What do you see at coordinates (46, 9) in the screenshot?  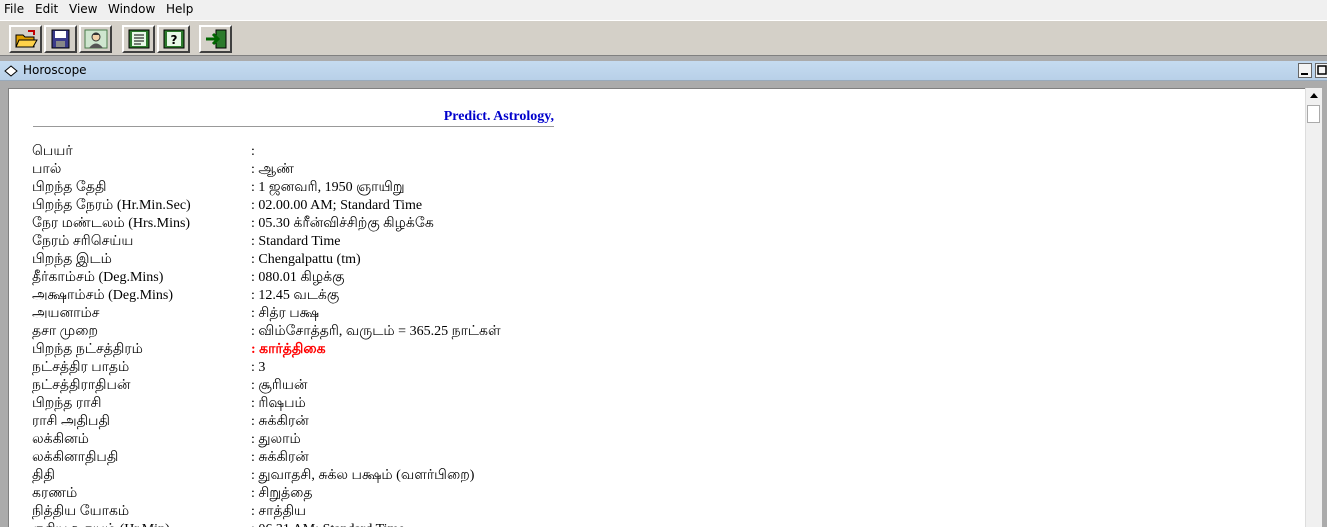 I see `menu-edit: Edit` at bounding box center [46, 9].